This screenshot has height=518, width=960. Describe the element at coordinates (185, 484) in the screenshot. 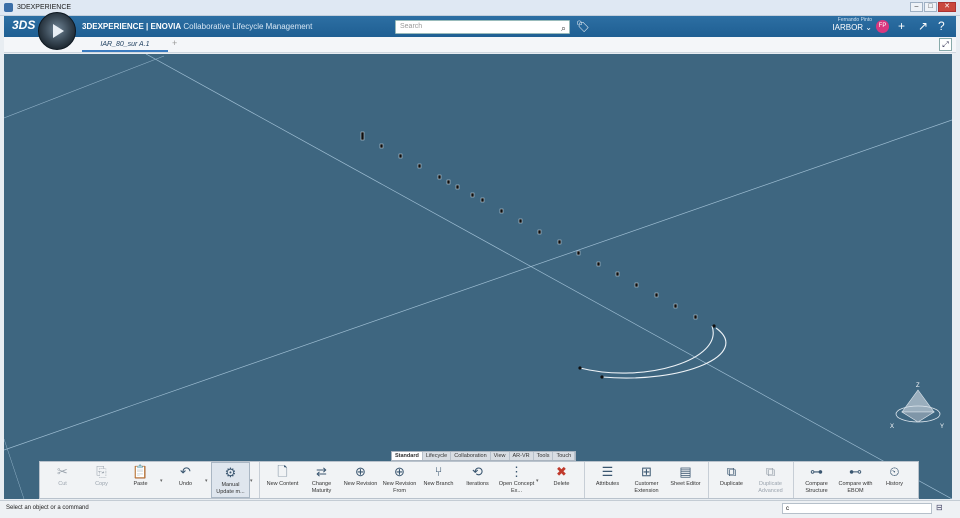

I see `undo-label: Undo` at that location.